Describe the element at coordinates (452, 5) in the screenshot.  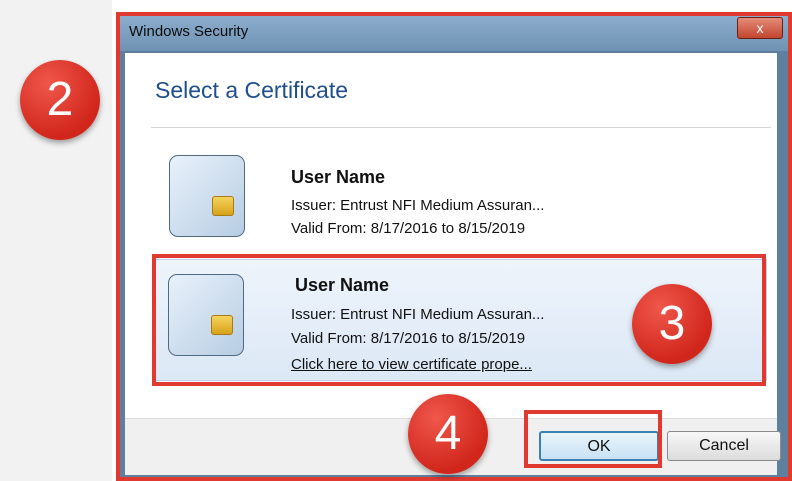
I see `background-top-strip` at that location.